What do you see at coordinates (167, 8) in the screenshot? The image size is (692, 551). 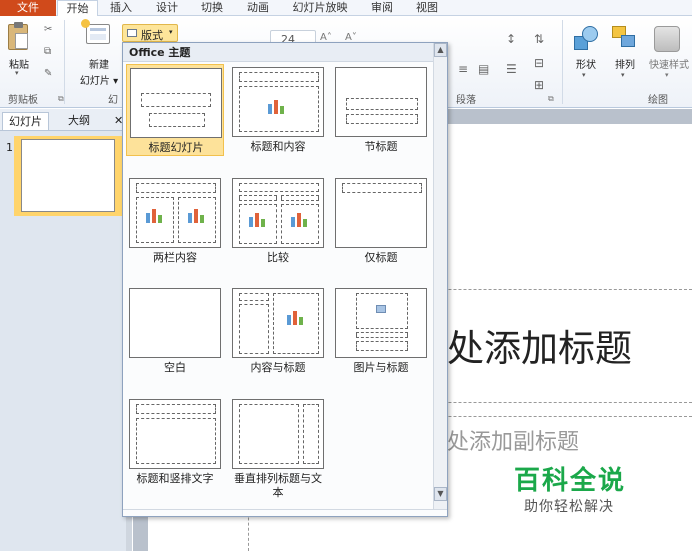 I see `tab-design: 设计` at bounding box center [167, 8].